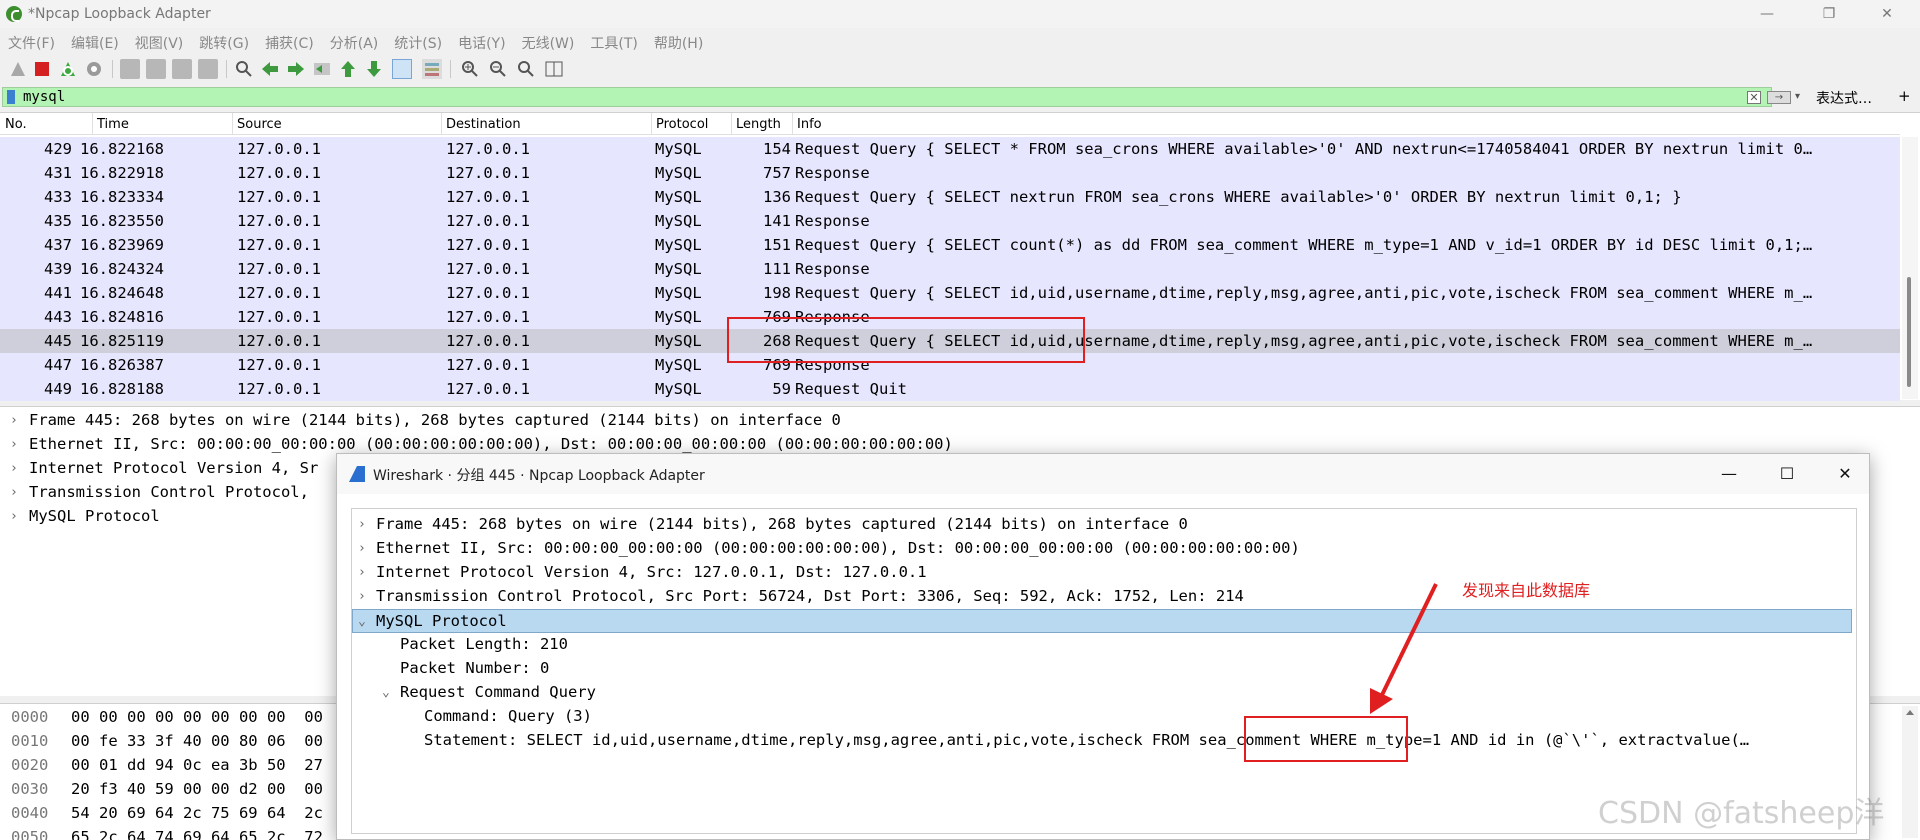  I want to click on col-info: Info, so click(807, 124).